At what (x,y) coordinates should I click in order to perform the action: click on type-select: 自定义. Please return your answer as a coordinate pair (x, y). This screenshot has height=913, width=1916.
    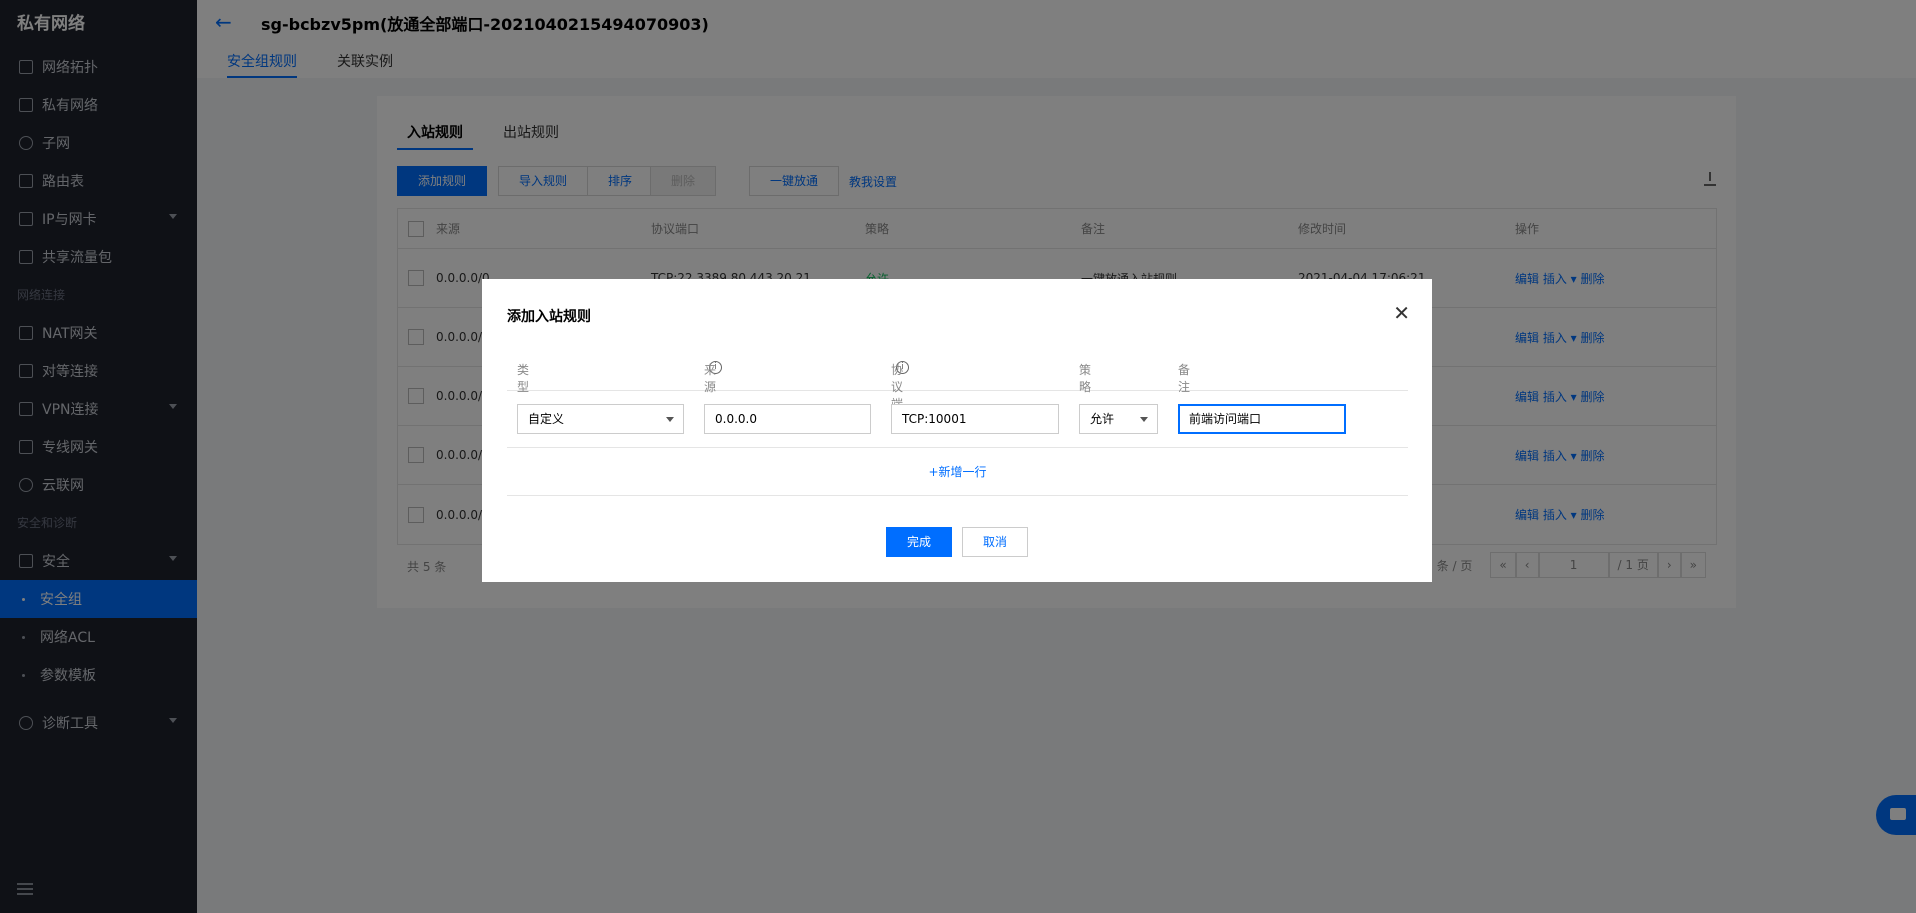
    Looking at the image, I should click on (600, 419).